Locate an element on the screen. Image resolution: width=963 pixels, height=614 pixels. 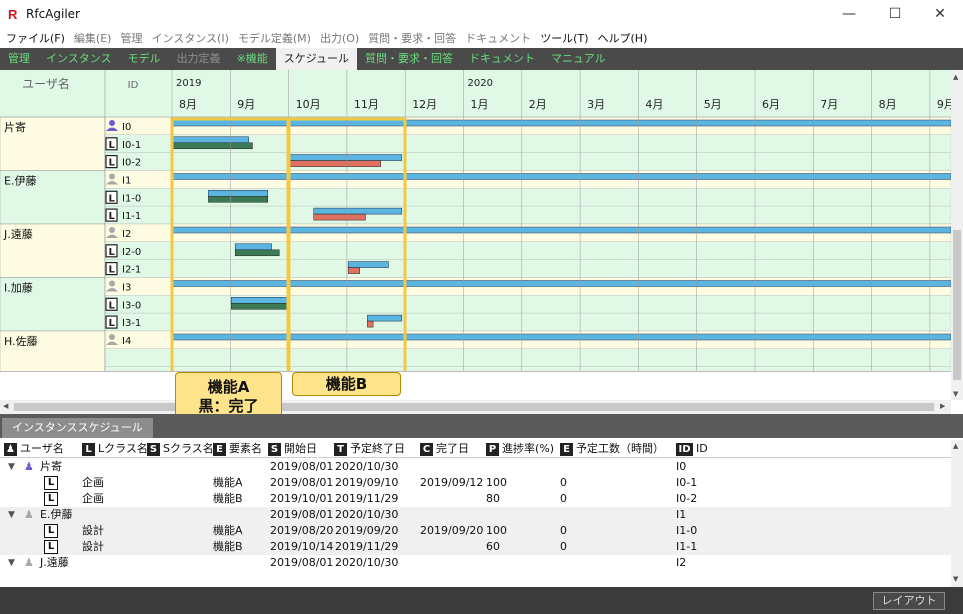
gantt-month-label: 6月 is located at coordinates (771, 104).